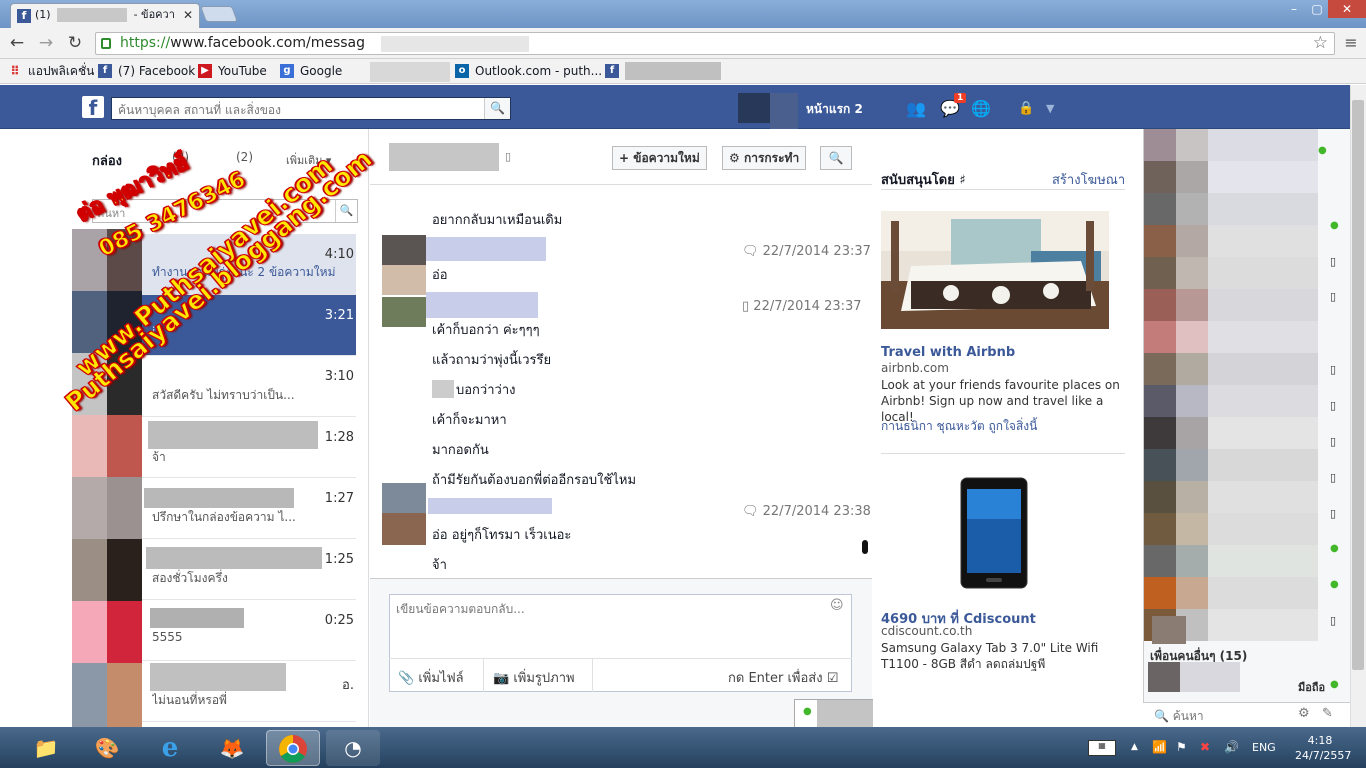 The height and width of the screenshot is (775, 1366). I want to click on back-arrow-icon: ←, so click(17, 43).